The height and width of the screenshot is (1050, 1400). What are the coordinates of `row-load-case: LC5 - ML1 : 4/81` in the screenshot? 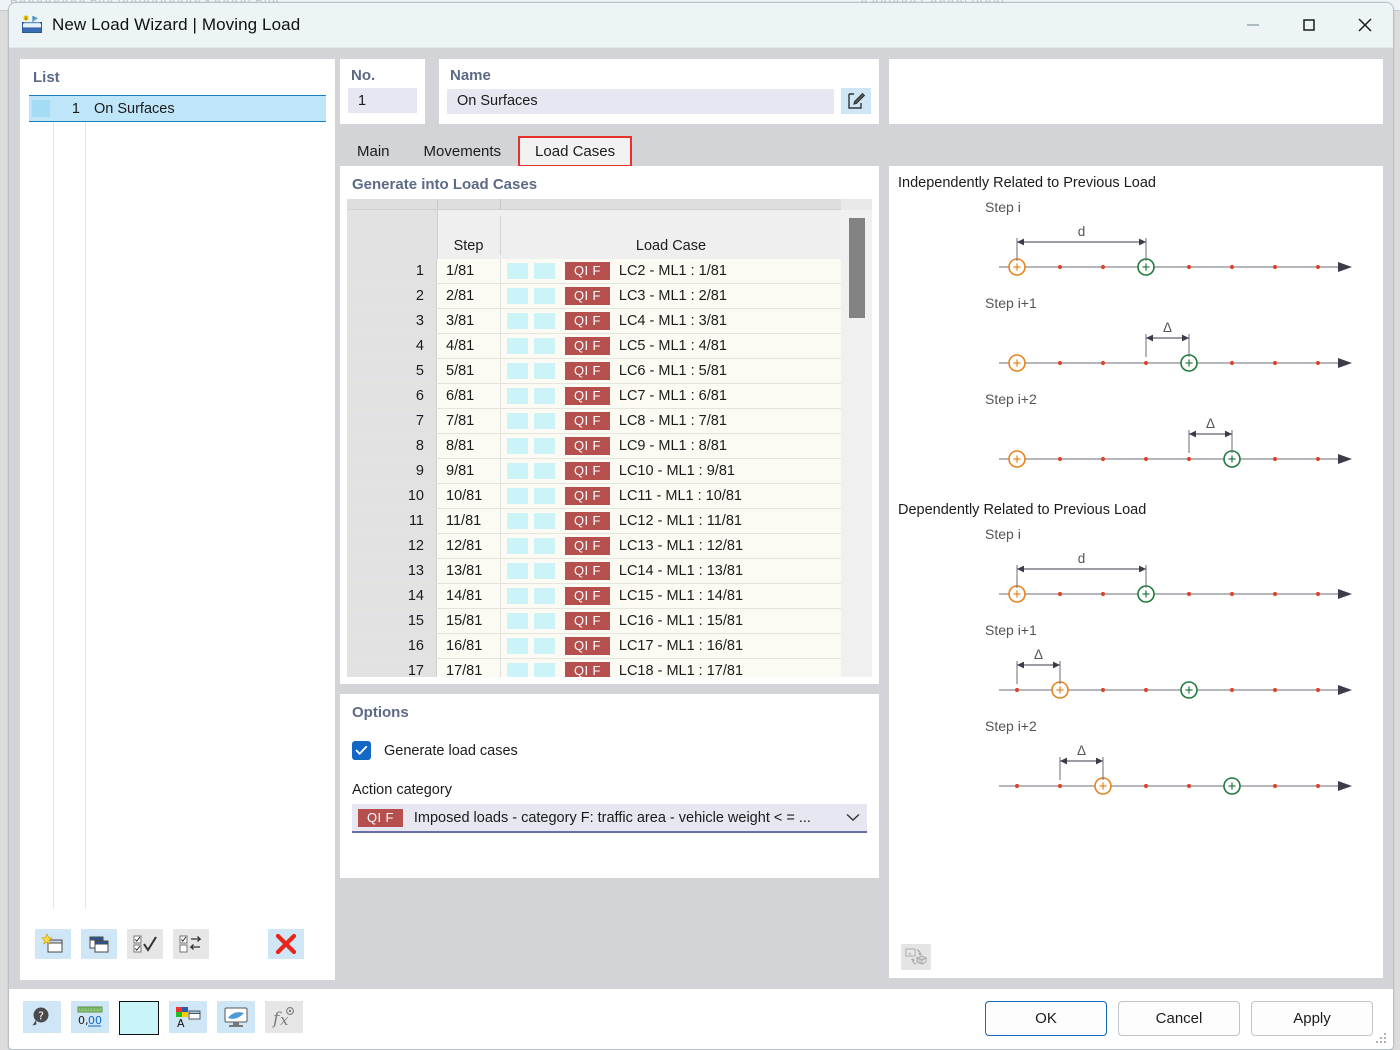 It's located at (668, 346).